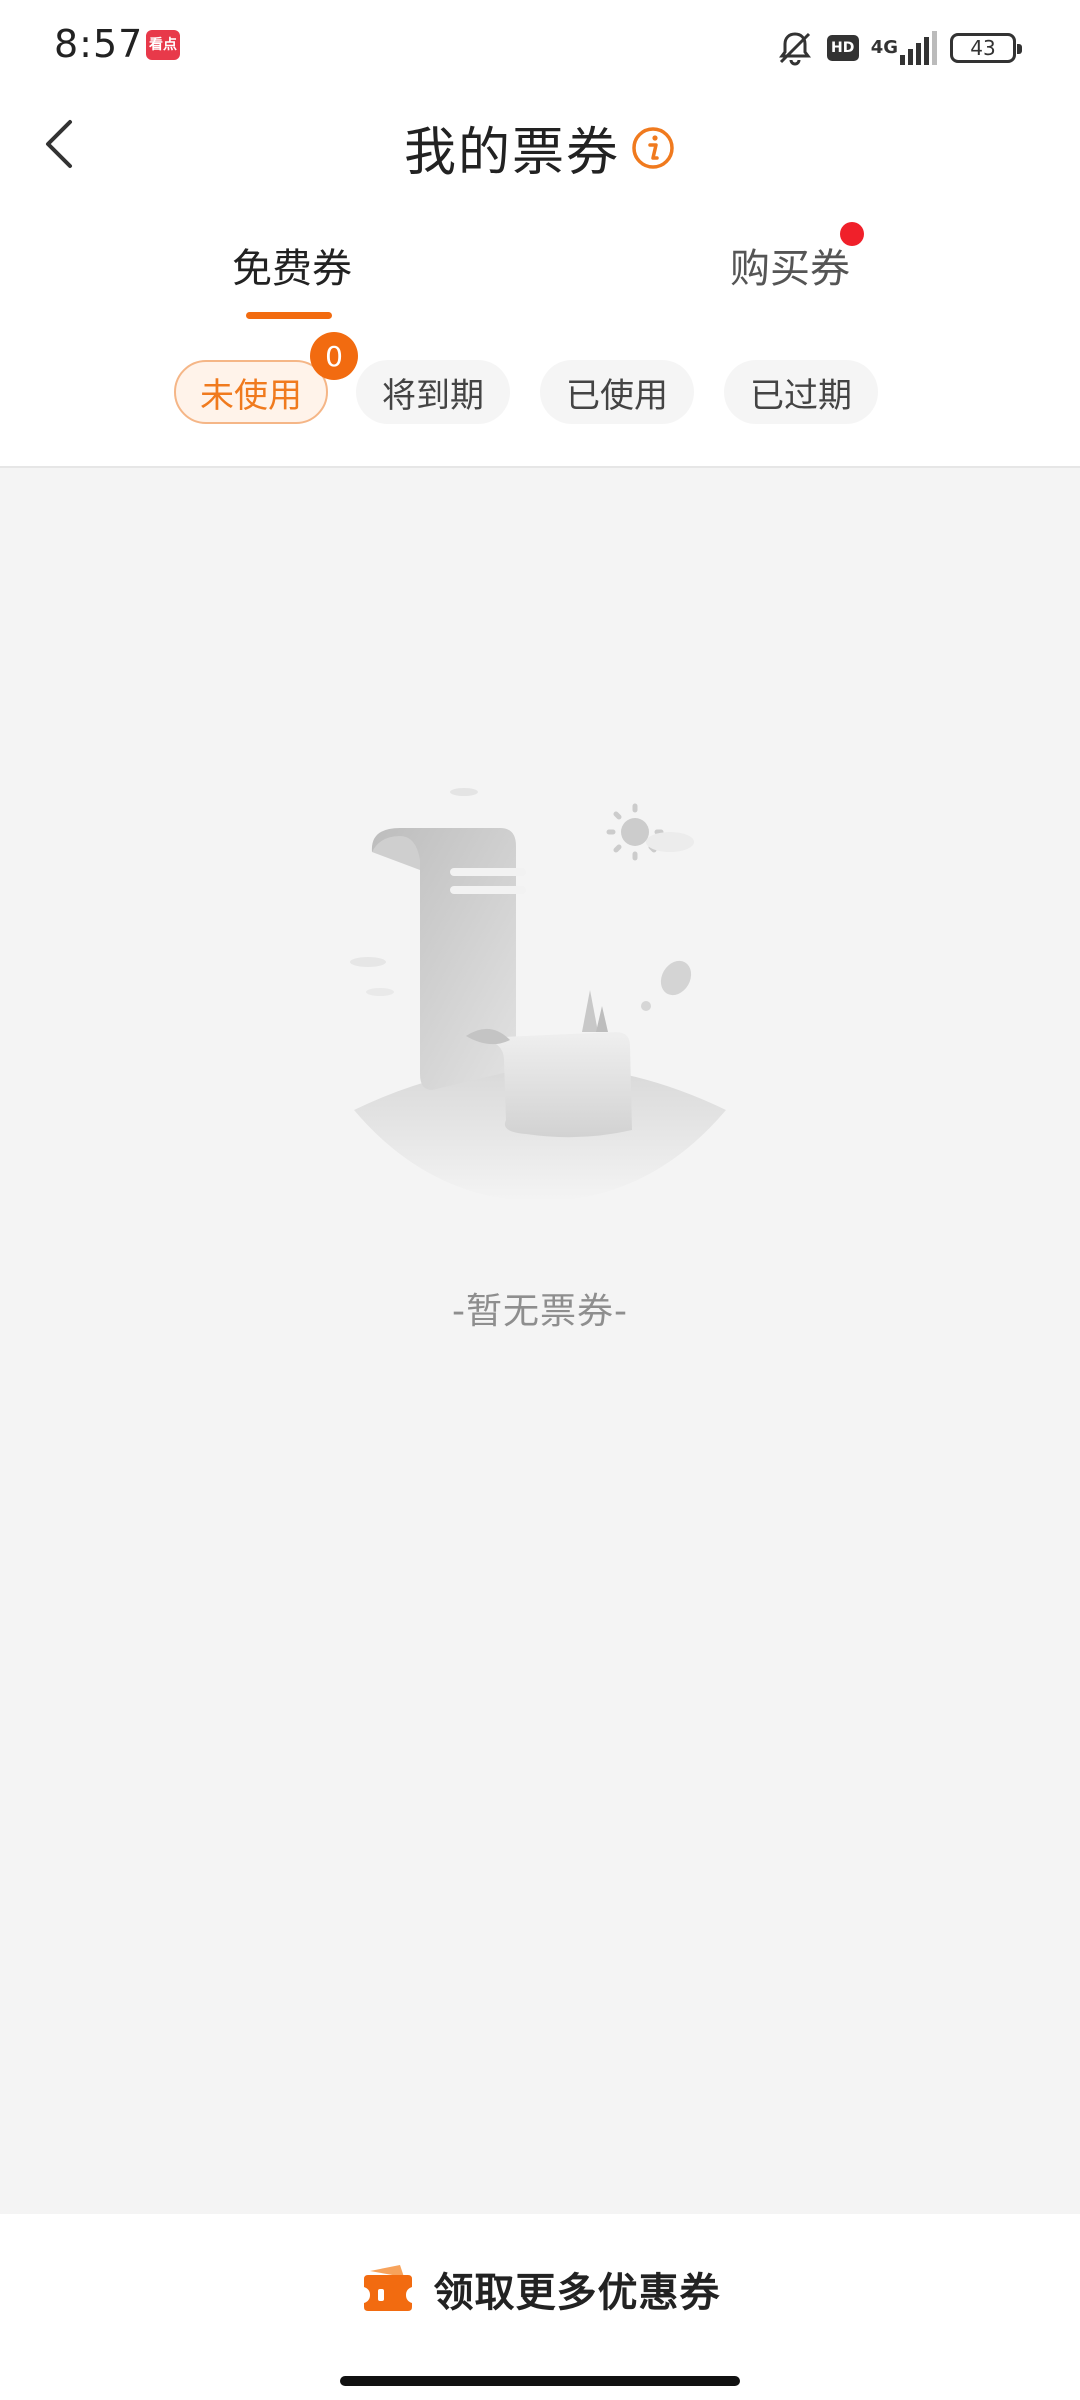  Describe the element at coordinates (986, 48) in the screenshot. I see `battery-icon: 43` at that location.